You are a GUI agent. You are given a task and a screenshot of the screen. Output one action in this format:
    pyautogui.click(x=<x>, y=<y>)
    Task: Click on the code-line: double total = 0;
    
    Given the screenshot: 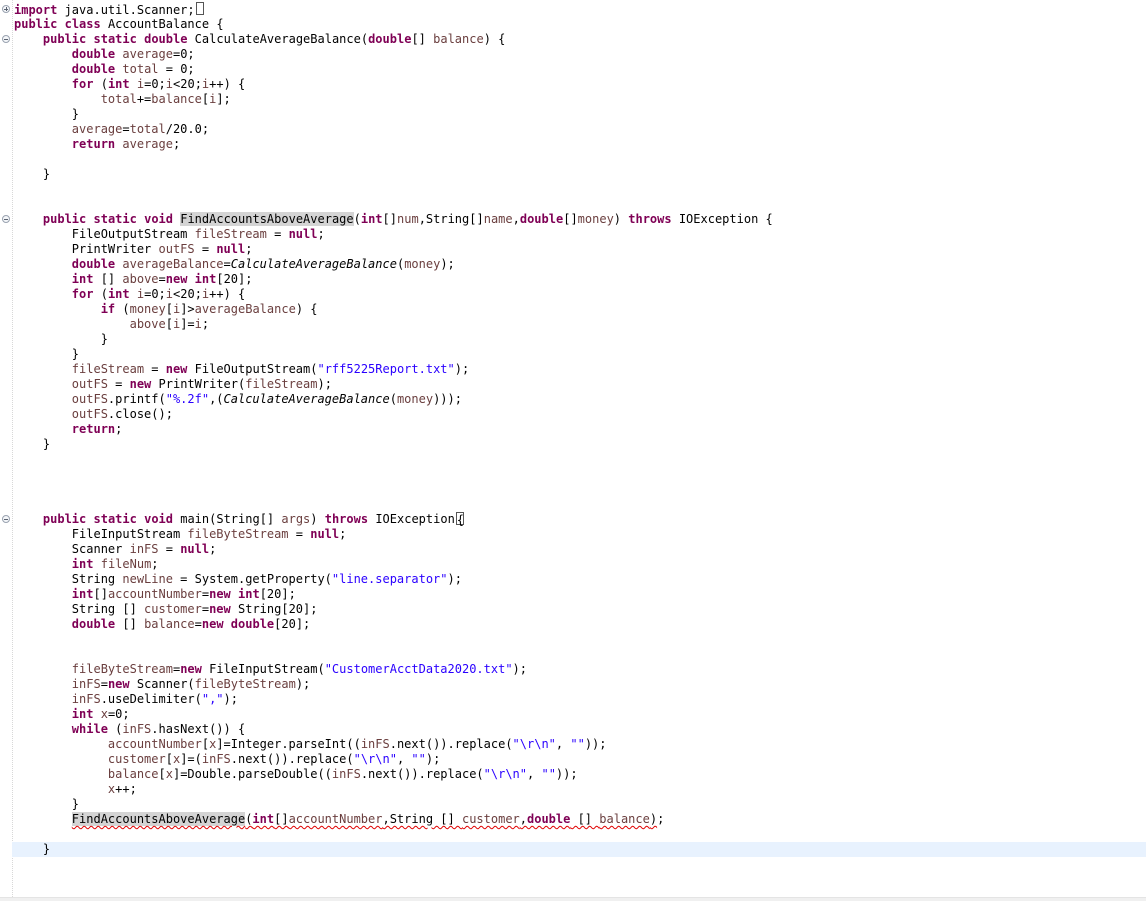 What is the action you would take?
    pyautogui.click(x=580, y=69)
    